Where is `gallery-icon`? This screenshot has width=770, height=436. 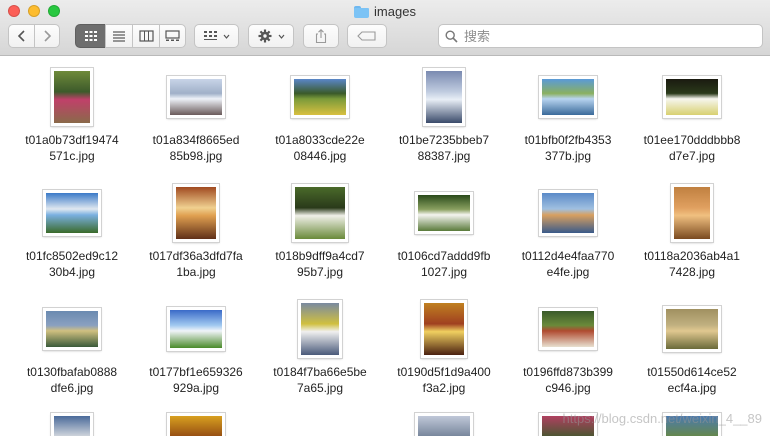
gallery-icon is located at coordinates (172, 35).